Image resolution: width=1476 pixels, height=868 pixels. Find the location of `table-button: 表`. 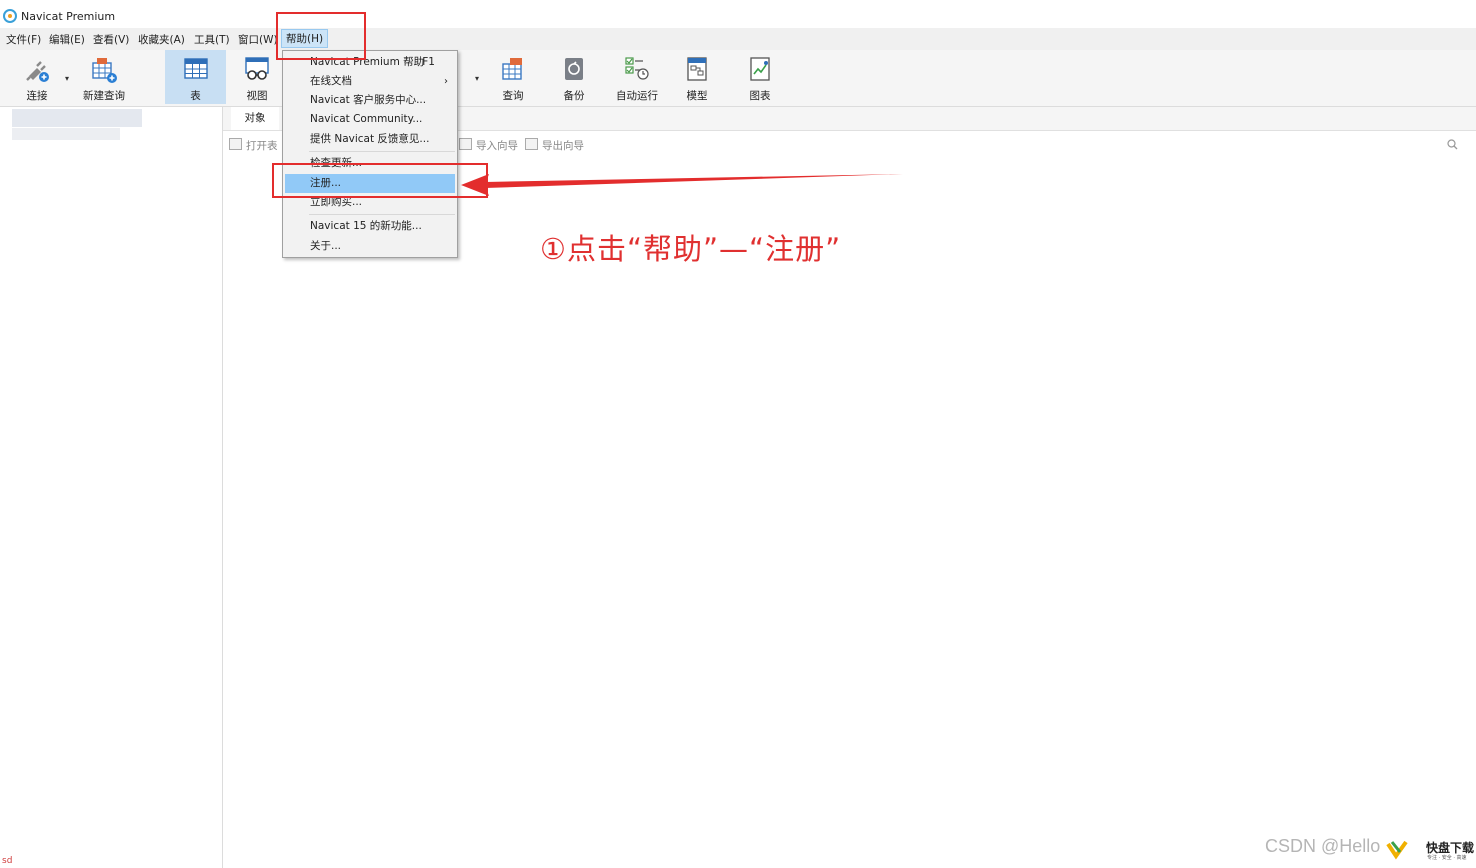

table-button: 表 is located at coordinates (195, 77).